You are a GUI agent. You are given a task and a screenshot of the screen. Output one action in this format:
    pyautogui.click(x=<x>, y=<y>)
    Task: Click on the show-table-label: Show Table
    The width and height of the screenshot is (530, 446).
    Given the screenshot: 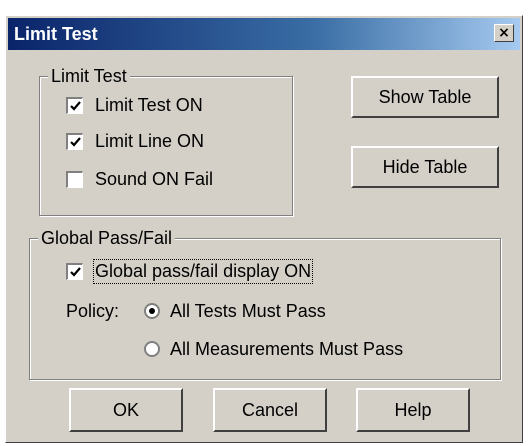 What is the action you would take?
    pyautogui.click(x=425, y=96)
    